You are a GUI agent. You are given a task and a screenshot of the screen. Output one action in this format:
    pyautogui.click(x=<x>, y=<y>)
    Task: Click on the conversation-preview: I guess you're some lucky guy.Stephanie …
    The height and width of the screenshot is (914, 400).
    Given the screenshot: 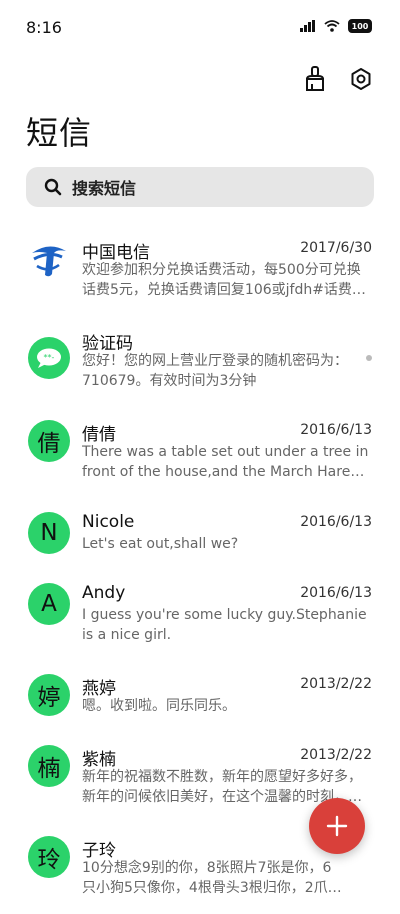 What is the action you would take?
    pyautogui.click(x=224, y=625)
    